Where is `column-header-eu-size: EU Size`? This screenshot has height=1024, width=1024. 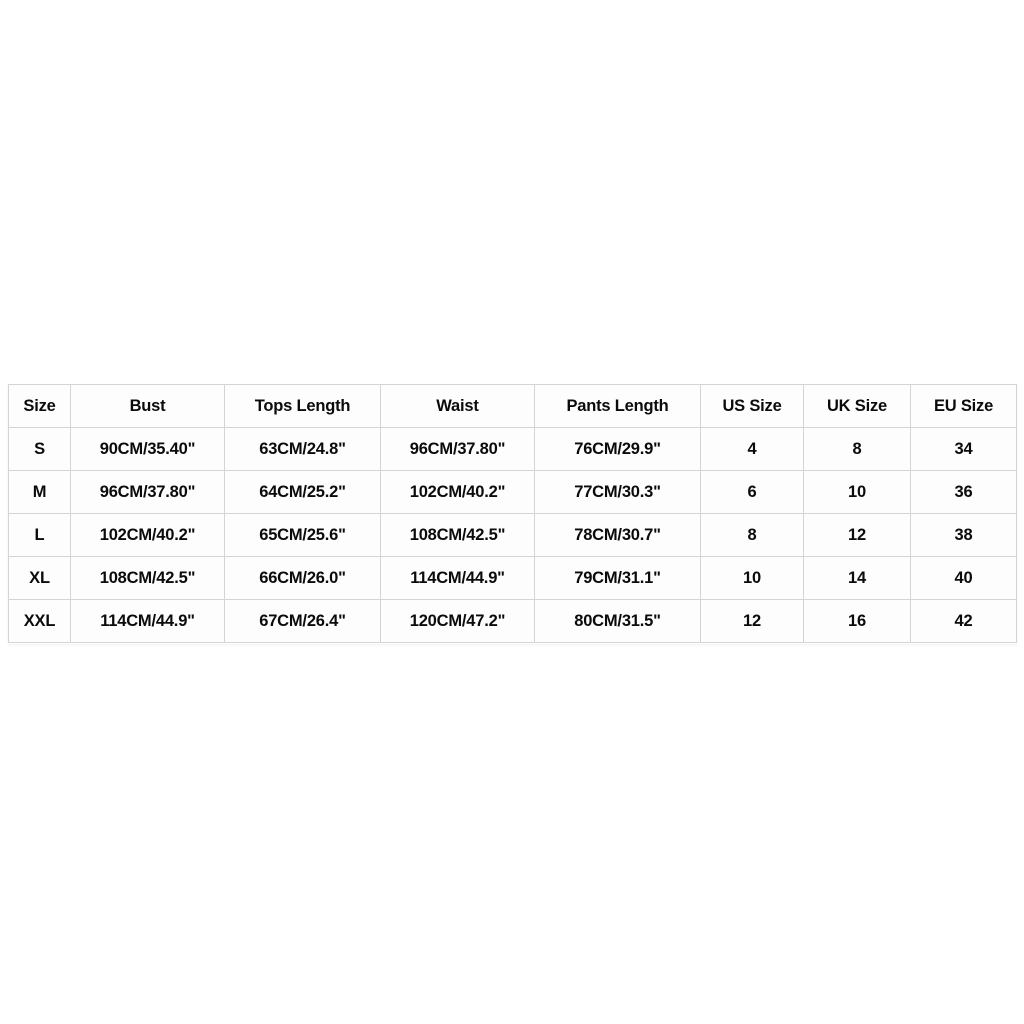 column-header-eu-size: EU Size is located at coordinates (963, 406).